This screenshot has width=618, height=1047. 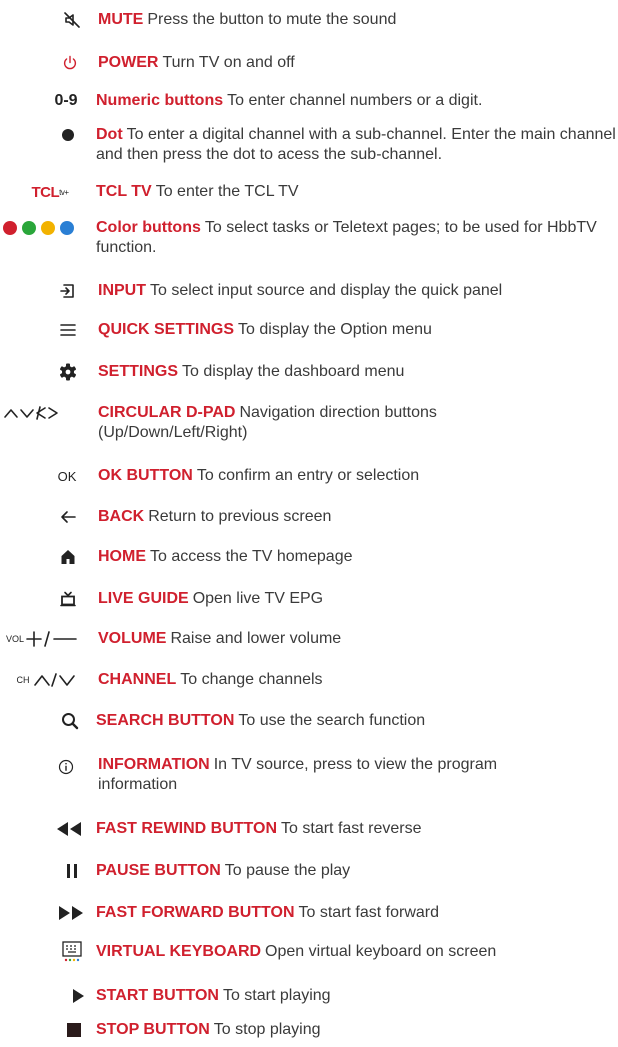 What do you see at coordinates (154, 764) in the screenshot?
I see `item-label: INFORMATION` at bounding box center [154, 764].